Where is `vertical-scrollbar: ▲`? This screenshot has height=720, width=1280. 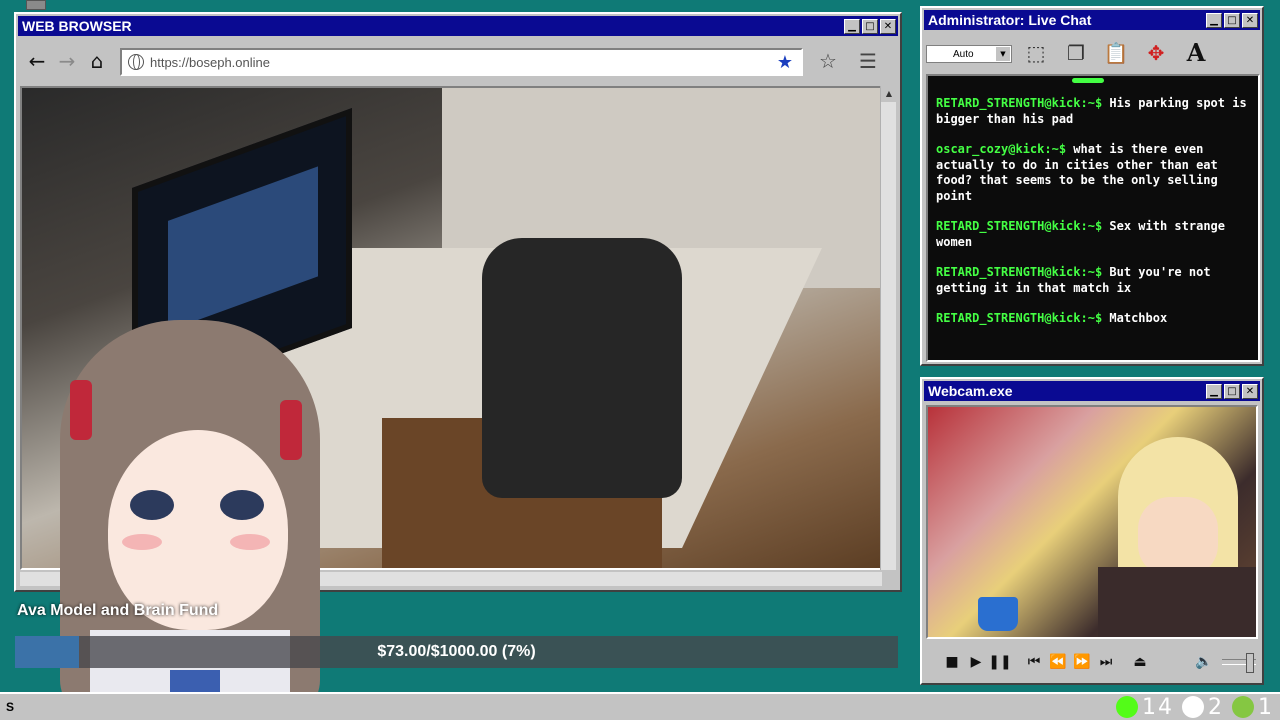
vertical-scrollbar: ▲ is located at coordinates (888, 328).